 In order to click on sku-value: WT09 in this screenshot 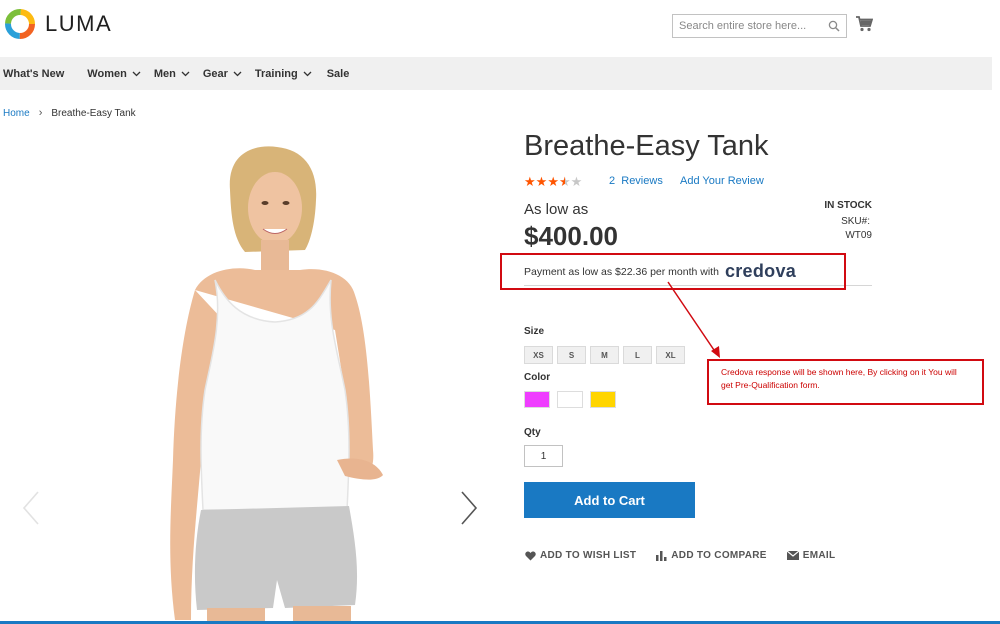, I will do `click(858, 235)`.